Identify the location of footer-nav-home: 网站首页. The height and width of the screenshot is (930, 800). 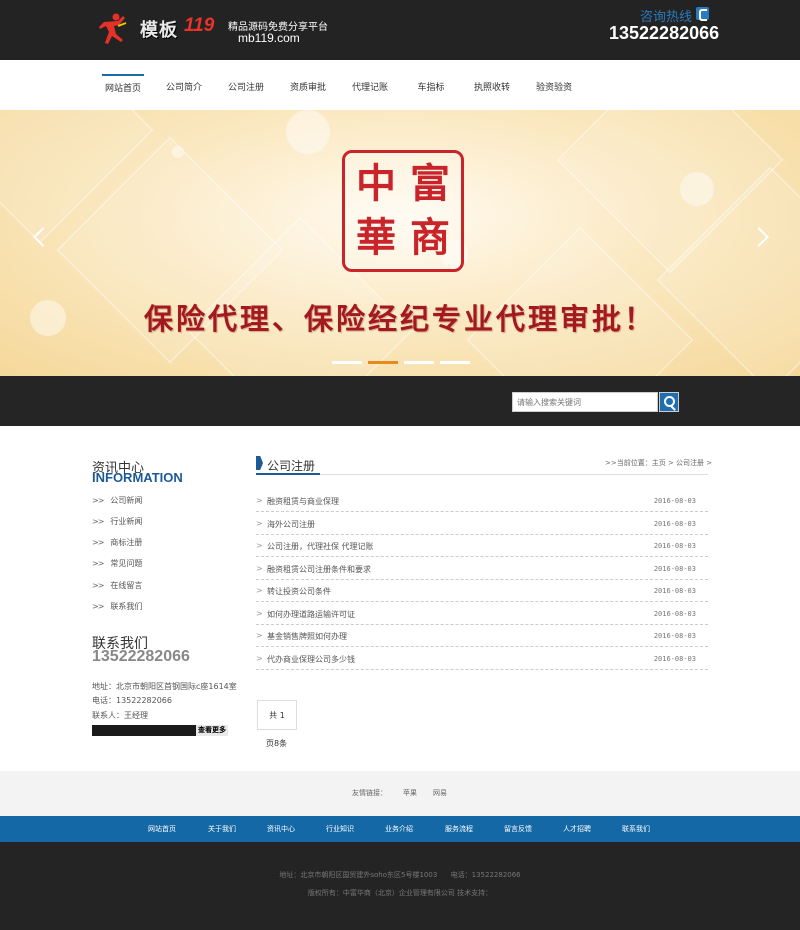
(162, 829).